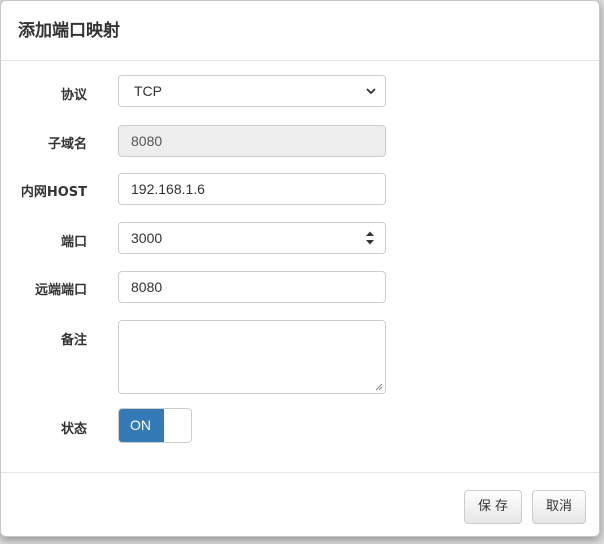  What do you see at coordinates (148, 91) in the screenshot?
I see `protocol-selected-value: TCP` at bounding box center [148, 91].